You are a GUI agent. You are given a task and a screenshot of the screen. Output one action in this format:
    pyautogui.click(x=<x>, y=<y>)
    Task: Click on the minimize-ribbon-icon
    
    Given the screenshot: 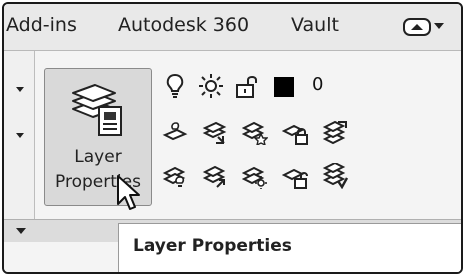 What is the action you would take?
    pyautogui.click(x=424, y=26)
    